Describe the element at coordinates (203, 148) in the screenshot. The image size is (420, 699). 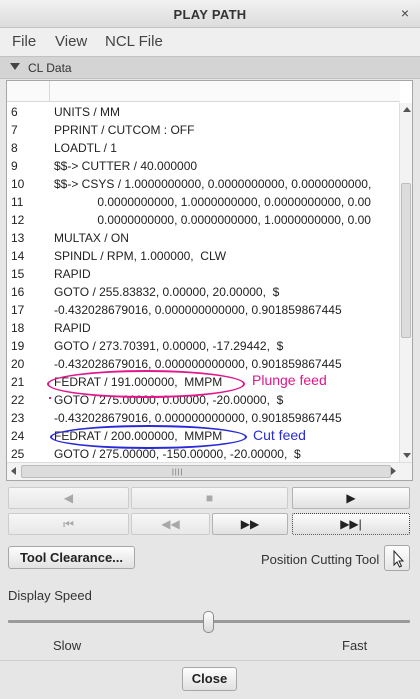
I see `cl-data-row: 8 LOADTL / 1` at that location.